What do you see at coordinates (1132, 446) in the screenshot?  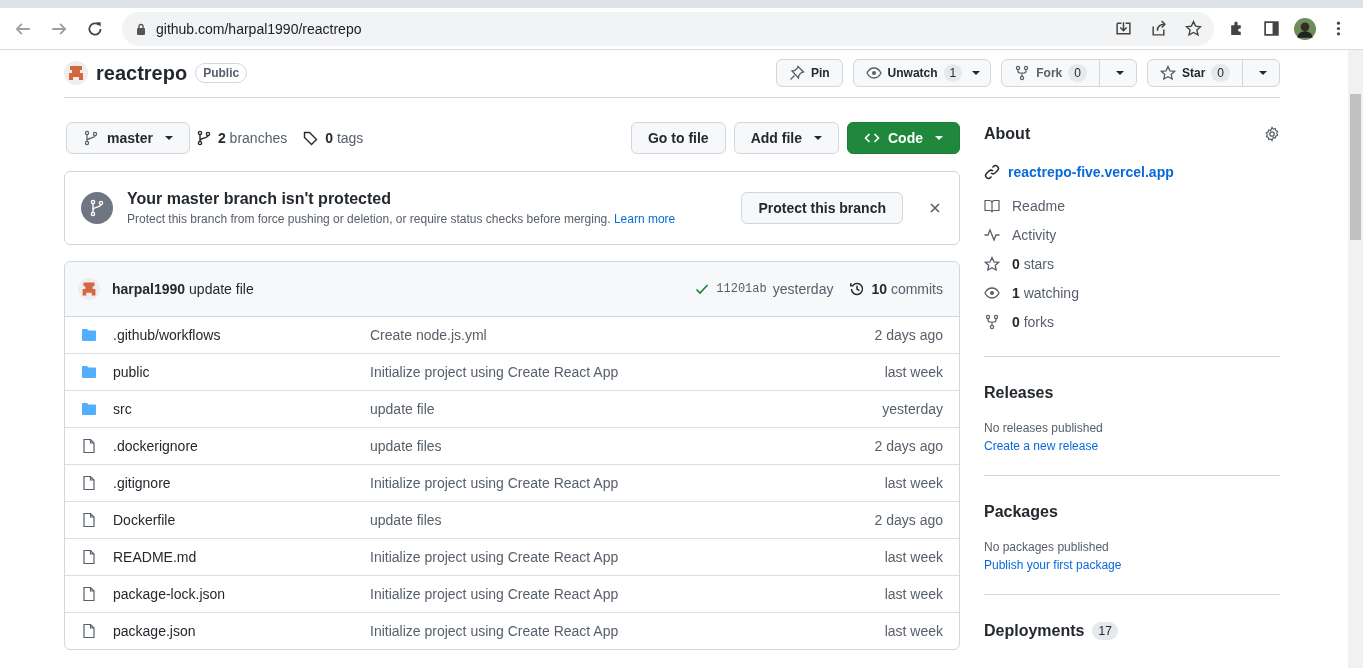 I see `section-link: Create a new release` at bounding box center [1132, 446].